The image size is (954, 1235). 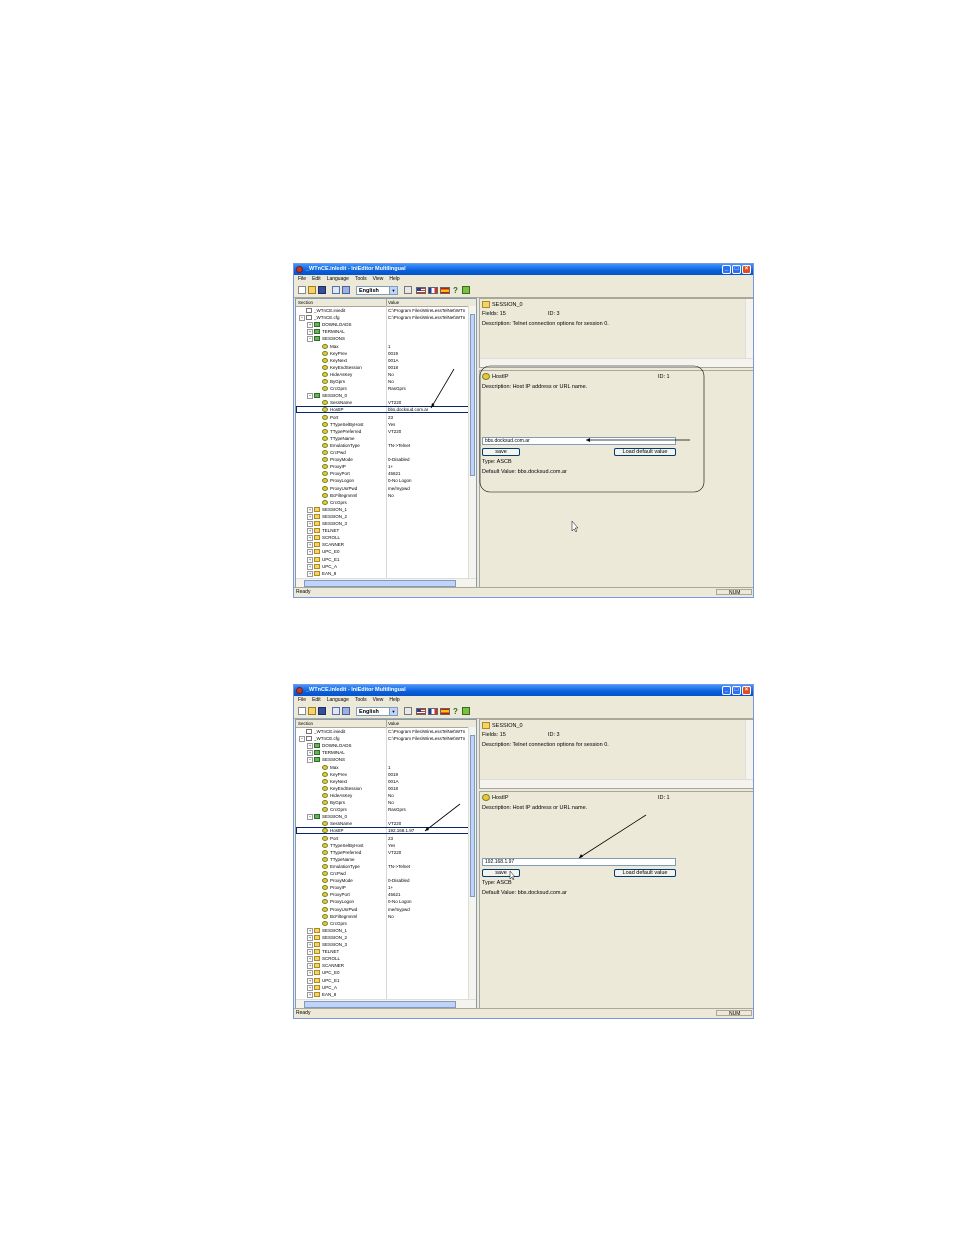 What do you see at coordinates (383, 873) in the screenshot?
I see `tree-row: CrcPwd` at bounding box center [383, 873].